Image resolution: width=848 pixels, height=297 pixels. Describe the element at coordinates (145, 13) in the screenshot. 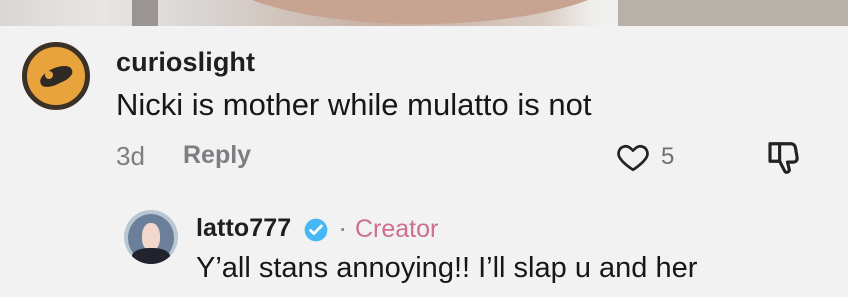

I see `video-background-left` at that location.